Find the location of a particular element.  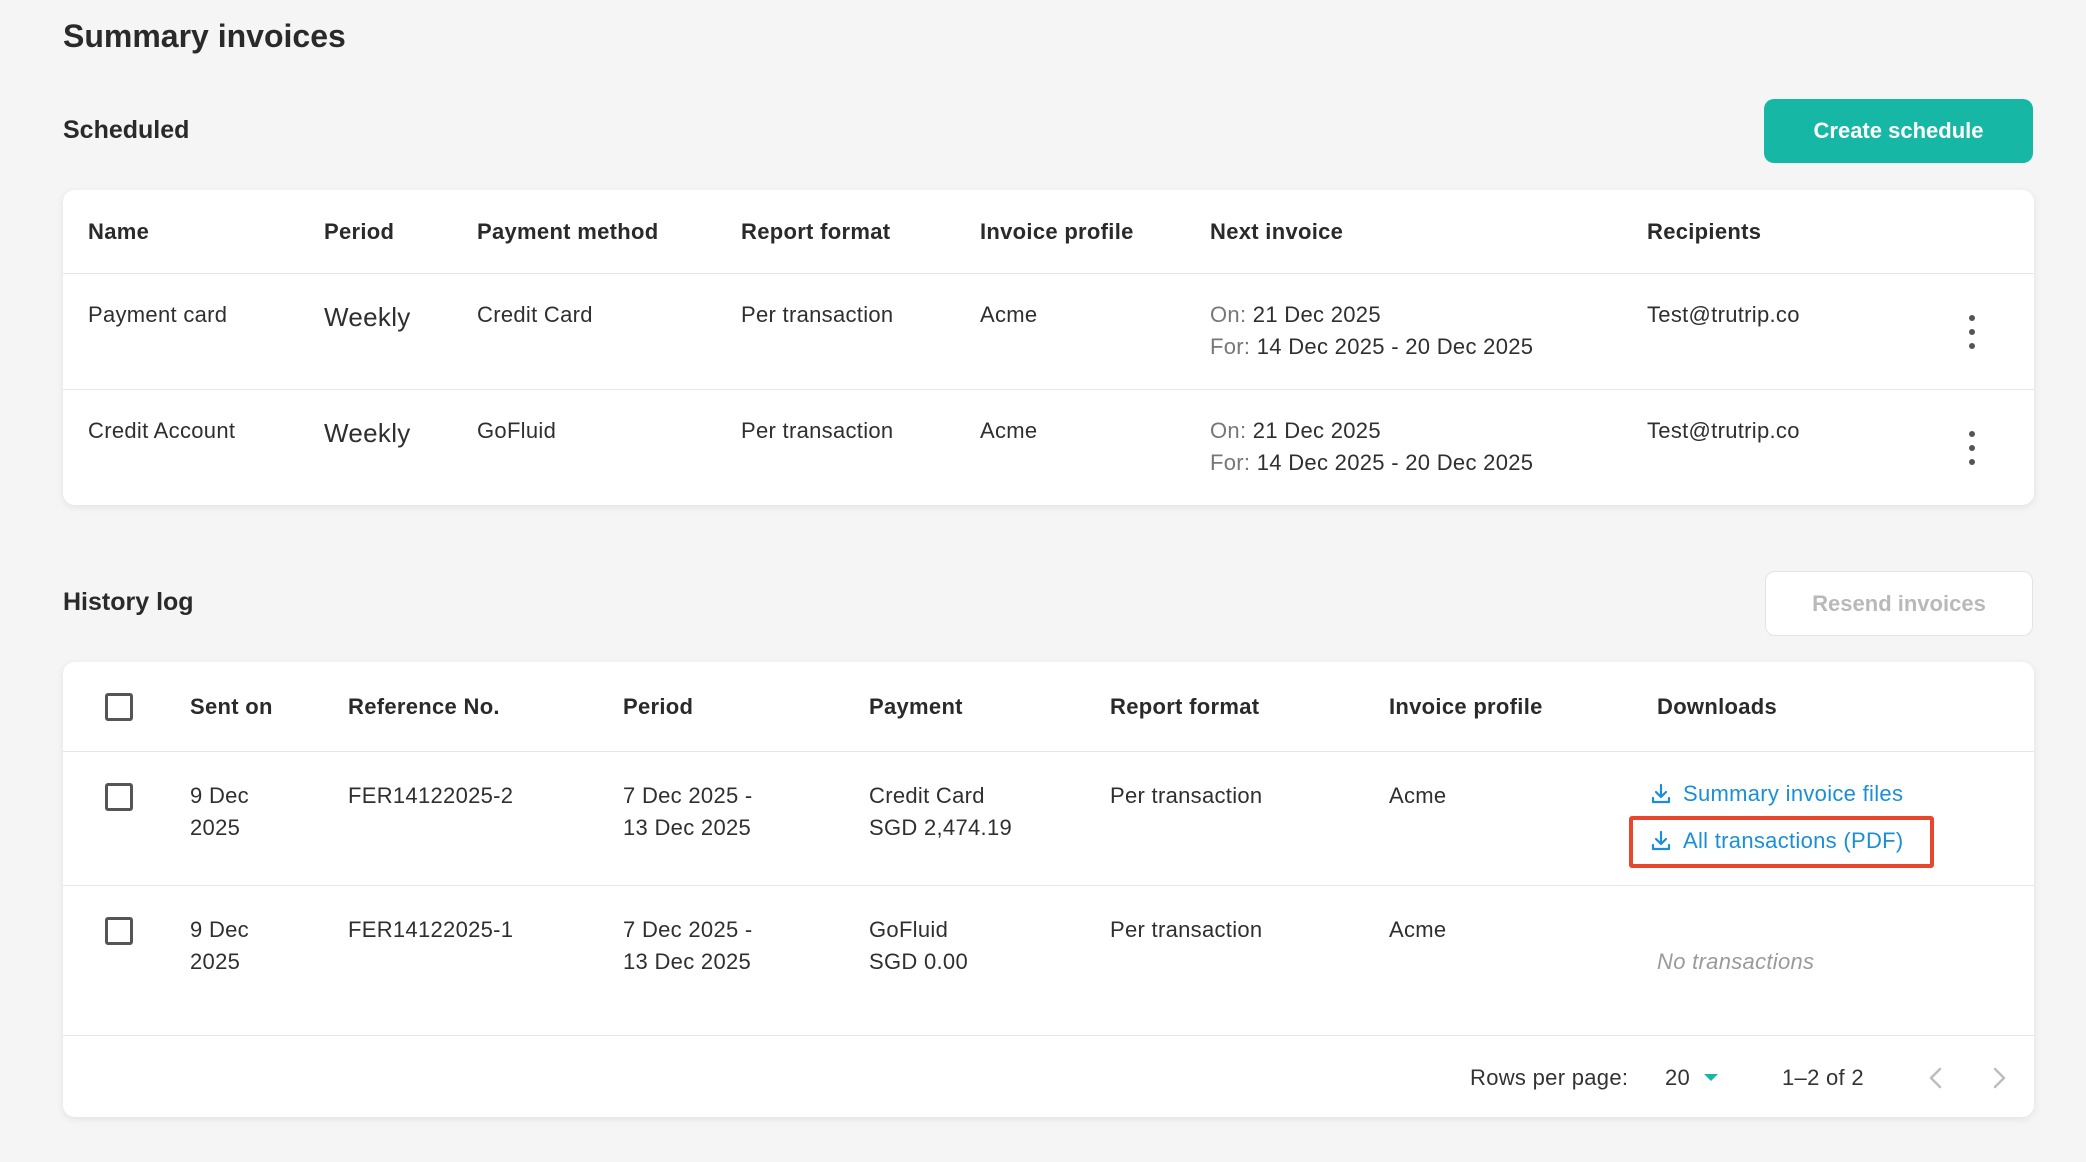

column-header-downloads: Downloads is located at coordinates (1717, 706).